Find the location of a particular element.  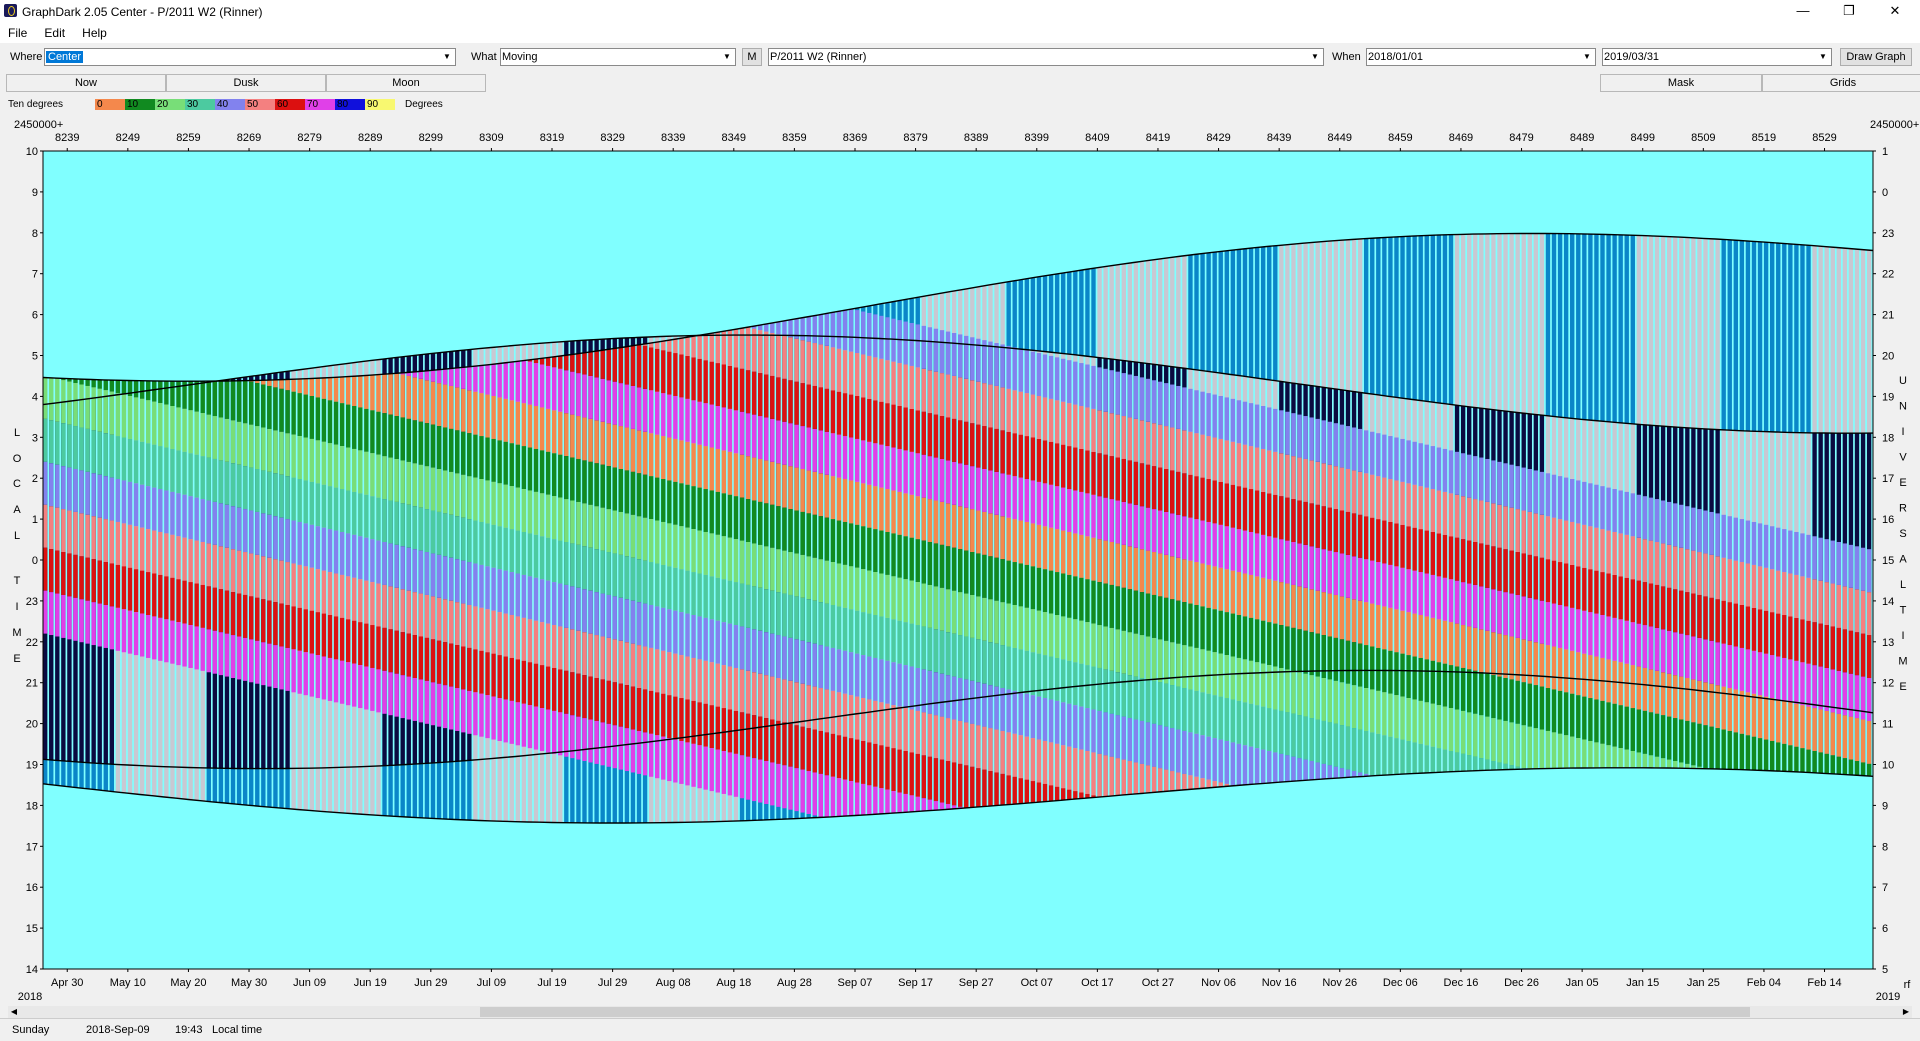

status-bar: Sunday 2018-Sep-09 19:43 Local time is located at coordinates (960, 1029).